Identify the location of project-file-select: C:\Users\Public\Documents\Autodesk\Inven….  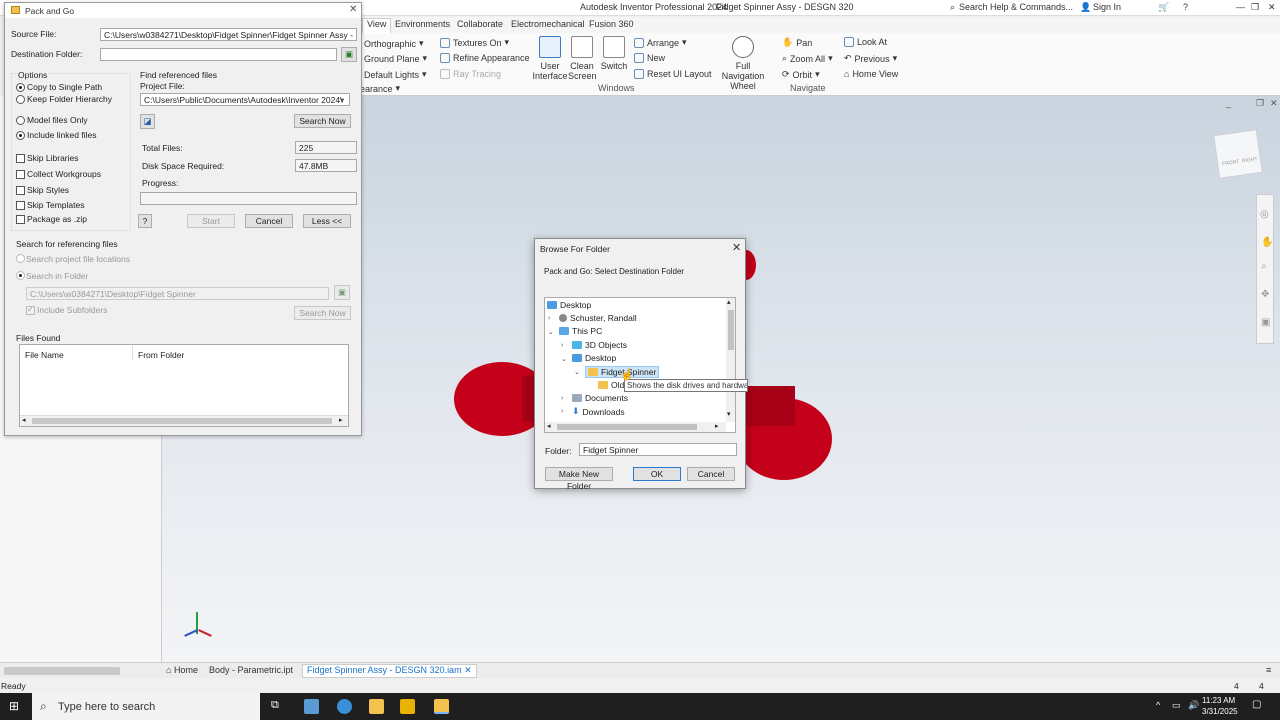
(245, 99).